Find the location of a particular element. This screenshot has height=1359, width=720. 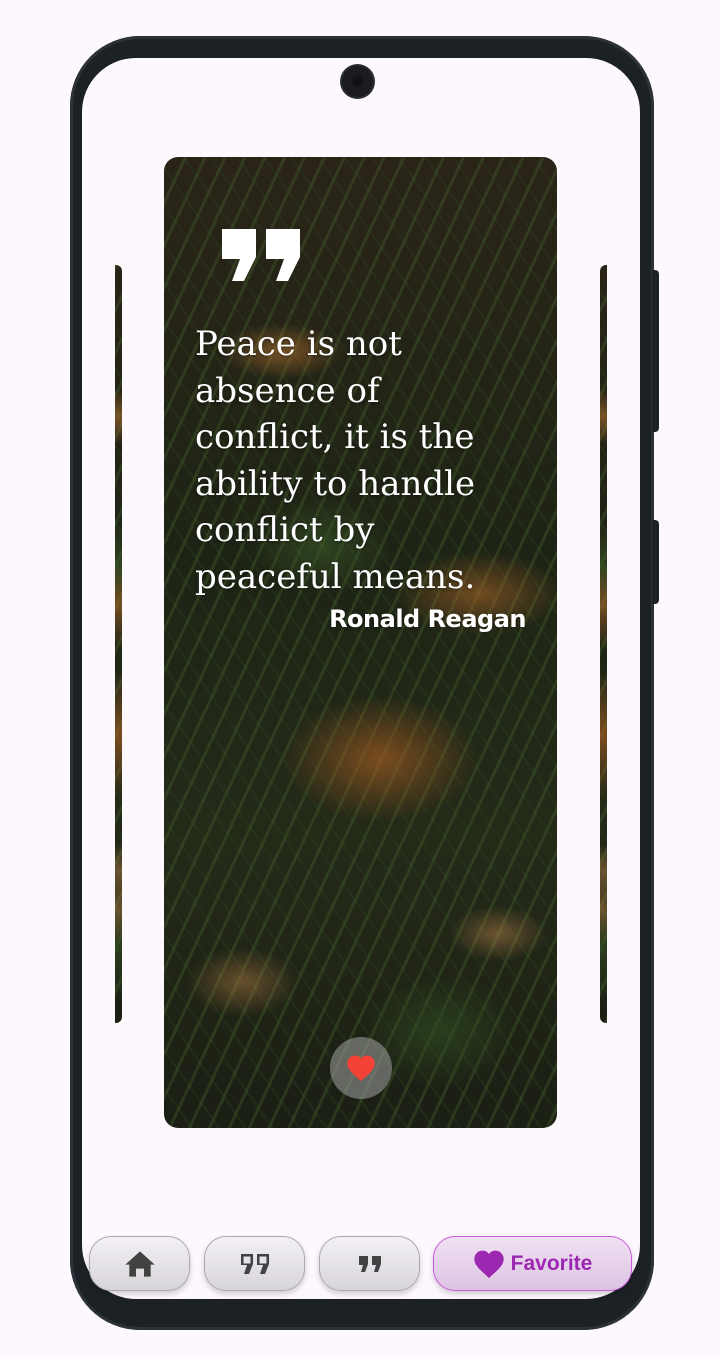

power-button is located at coordinates (655, 562).